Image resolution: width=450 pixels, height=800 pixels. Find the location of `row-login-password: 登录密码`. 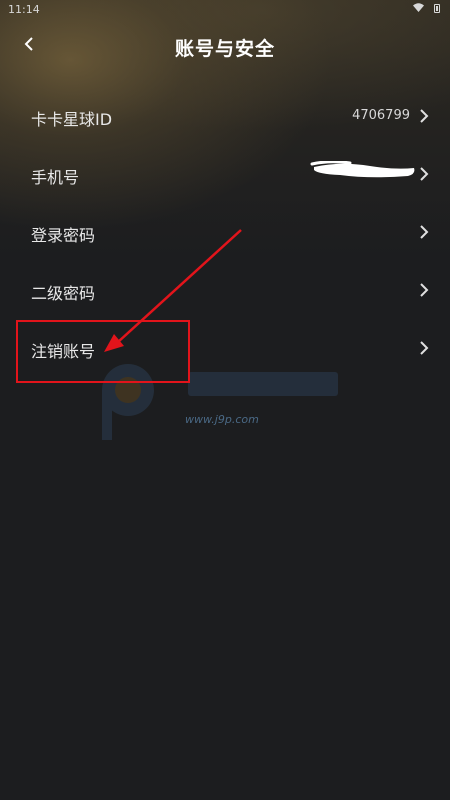

row-login-password: 登录密码 is located at coordinates (225, 232).